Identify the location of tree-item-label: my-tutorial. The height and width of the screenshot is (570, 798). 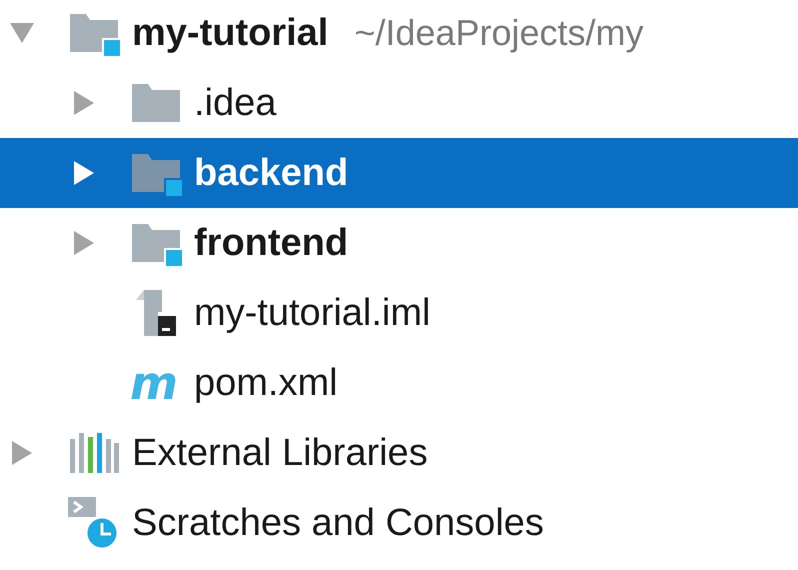
(230, 33).